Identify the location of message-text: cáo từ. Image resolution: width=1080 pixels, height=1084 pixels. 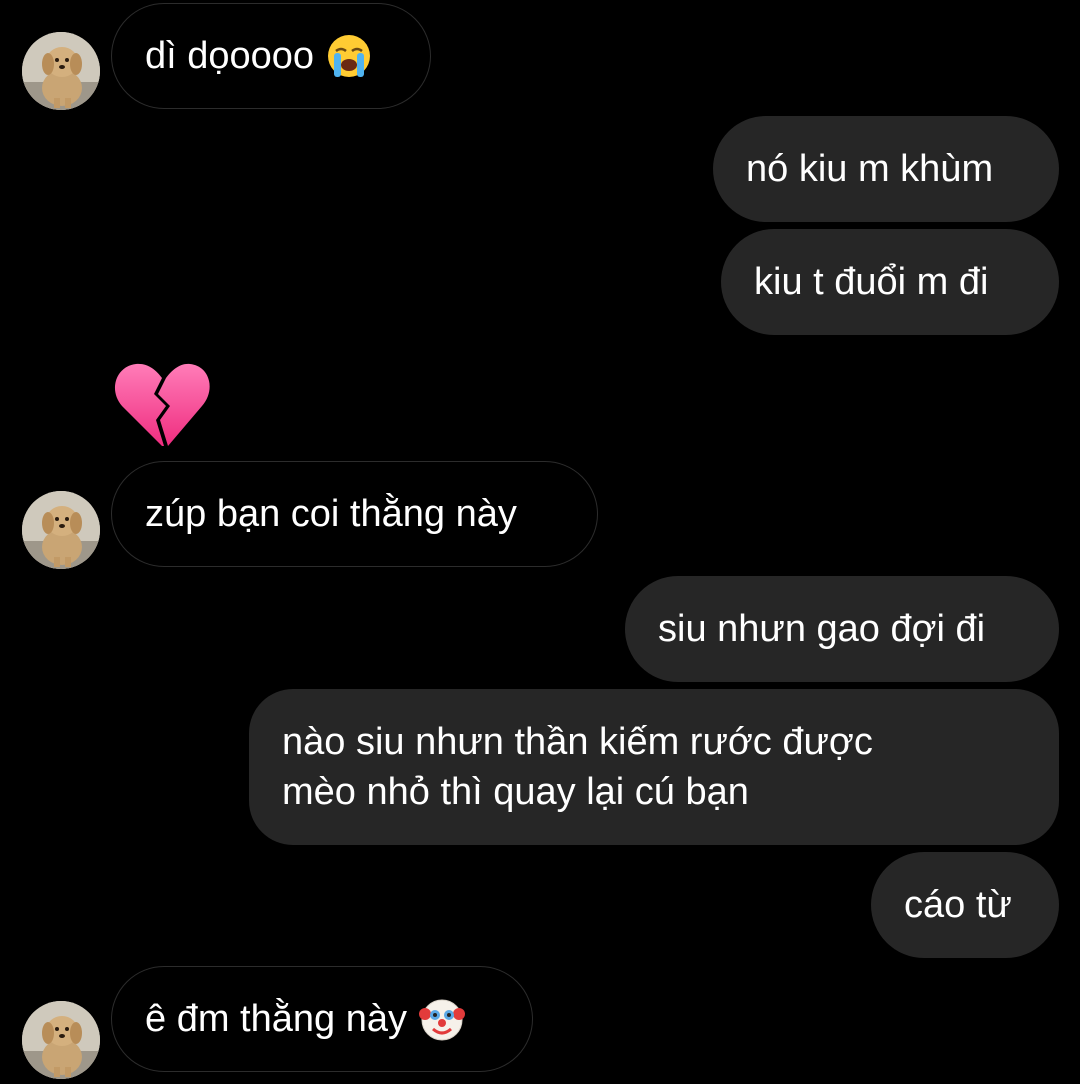
(958, 905).